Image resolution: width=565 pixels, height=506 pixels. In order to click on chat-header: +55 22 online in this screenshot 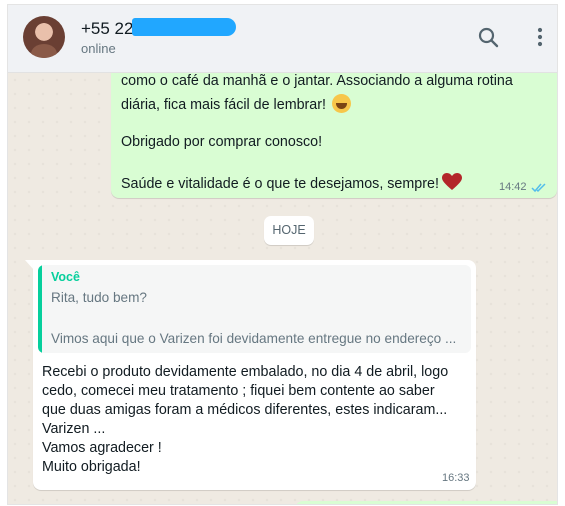, I will do `click(282, 39)`.